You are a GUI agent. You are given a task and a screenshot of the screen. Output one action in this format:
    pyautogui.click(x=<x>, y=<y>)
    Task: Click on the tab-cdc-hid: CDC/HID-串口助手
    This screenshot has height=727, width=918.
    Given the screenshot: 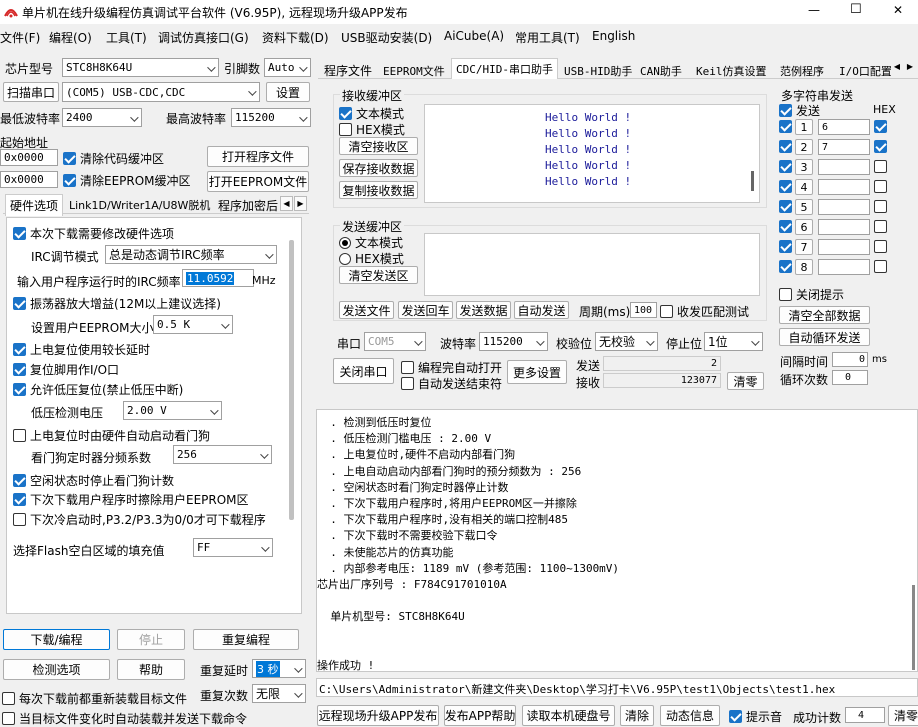 What is the action you would take?
    pyautogui.click(x=504, y=68)
    